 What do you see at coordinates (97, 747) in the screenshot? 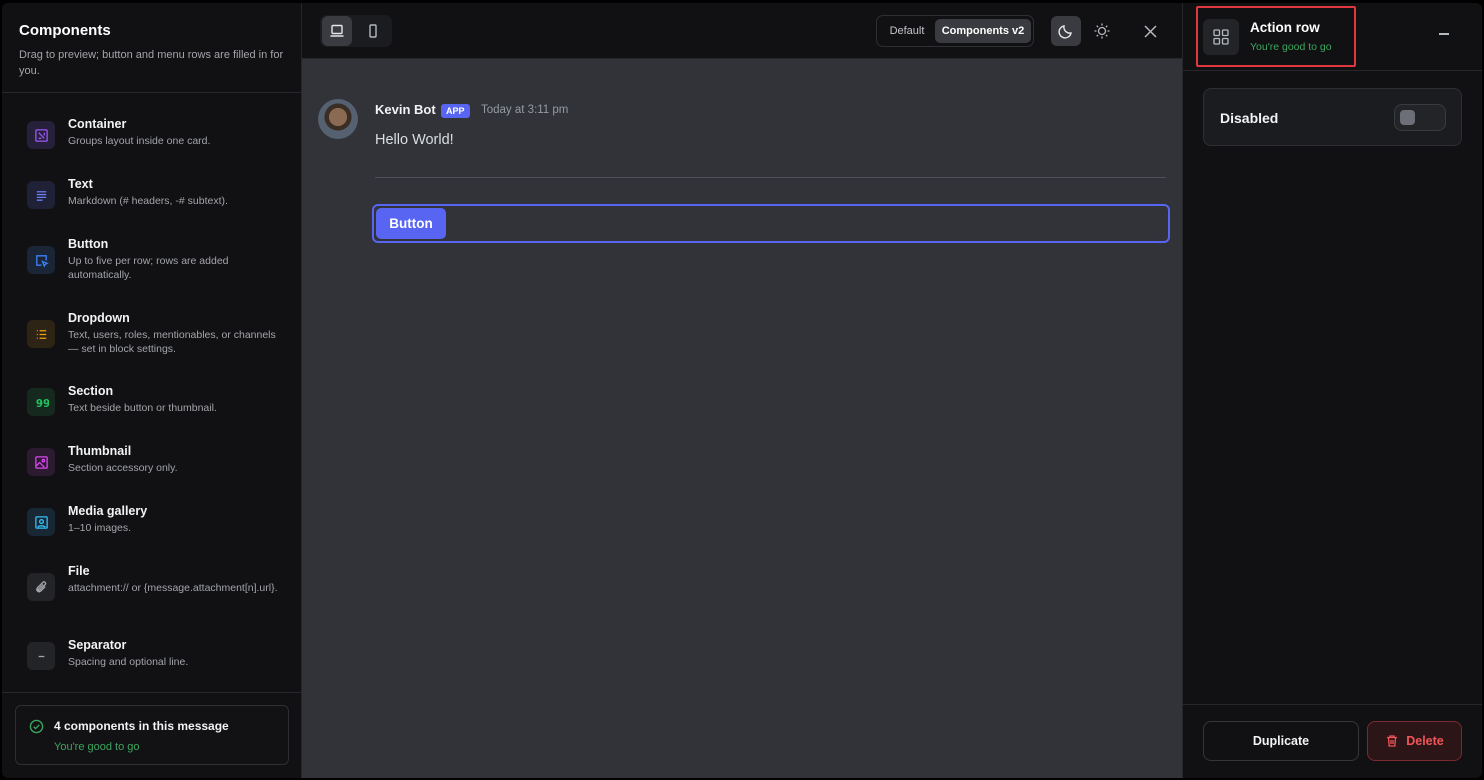
I see `summary-status: You're good to go` at bounding box center [97, 747].